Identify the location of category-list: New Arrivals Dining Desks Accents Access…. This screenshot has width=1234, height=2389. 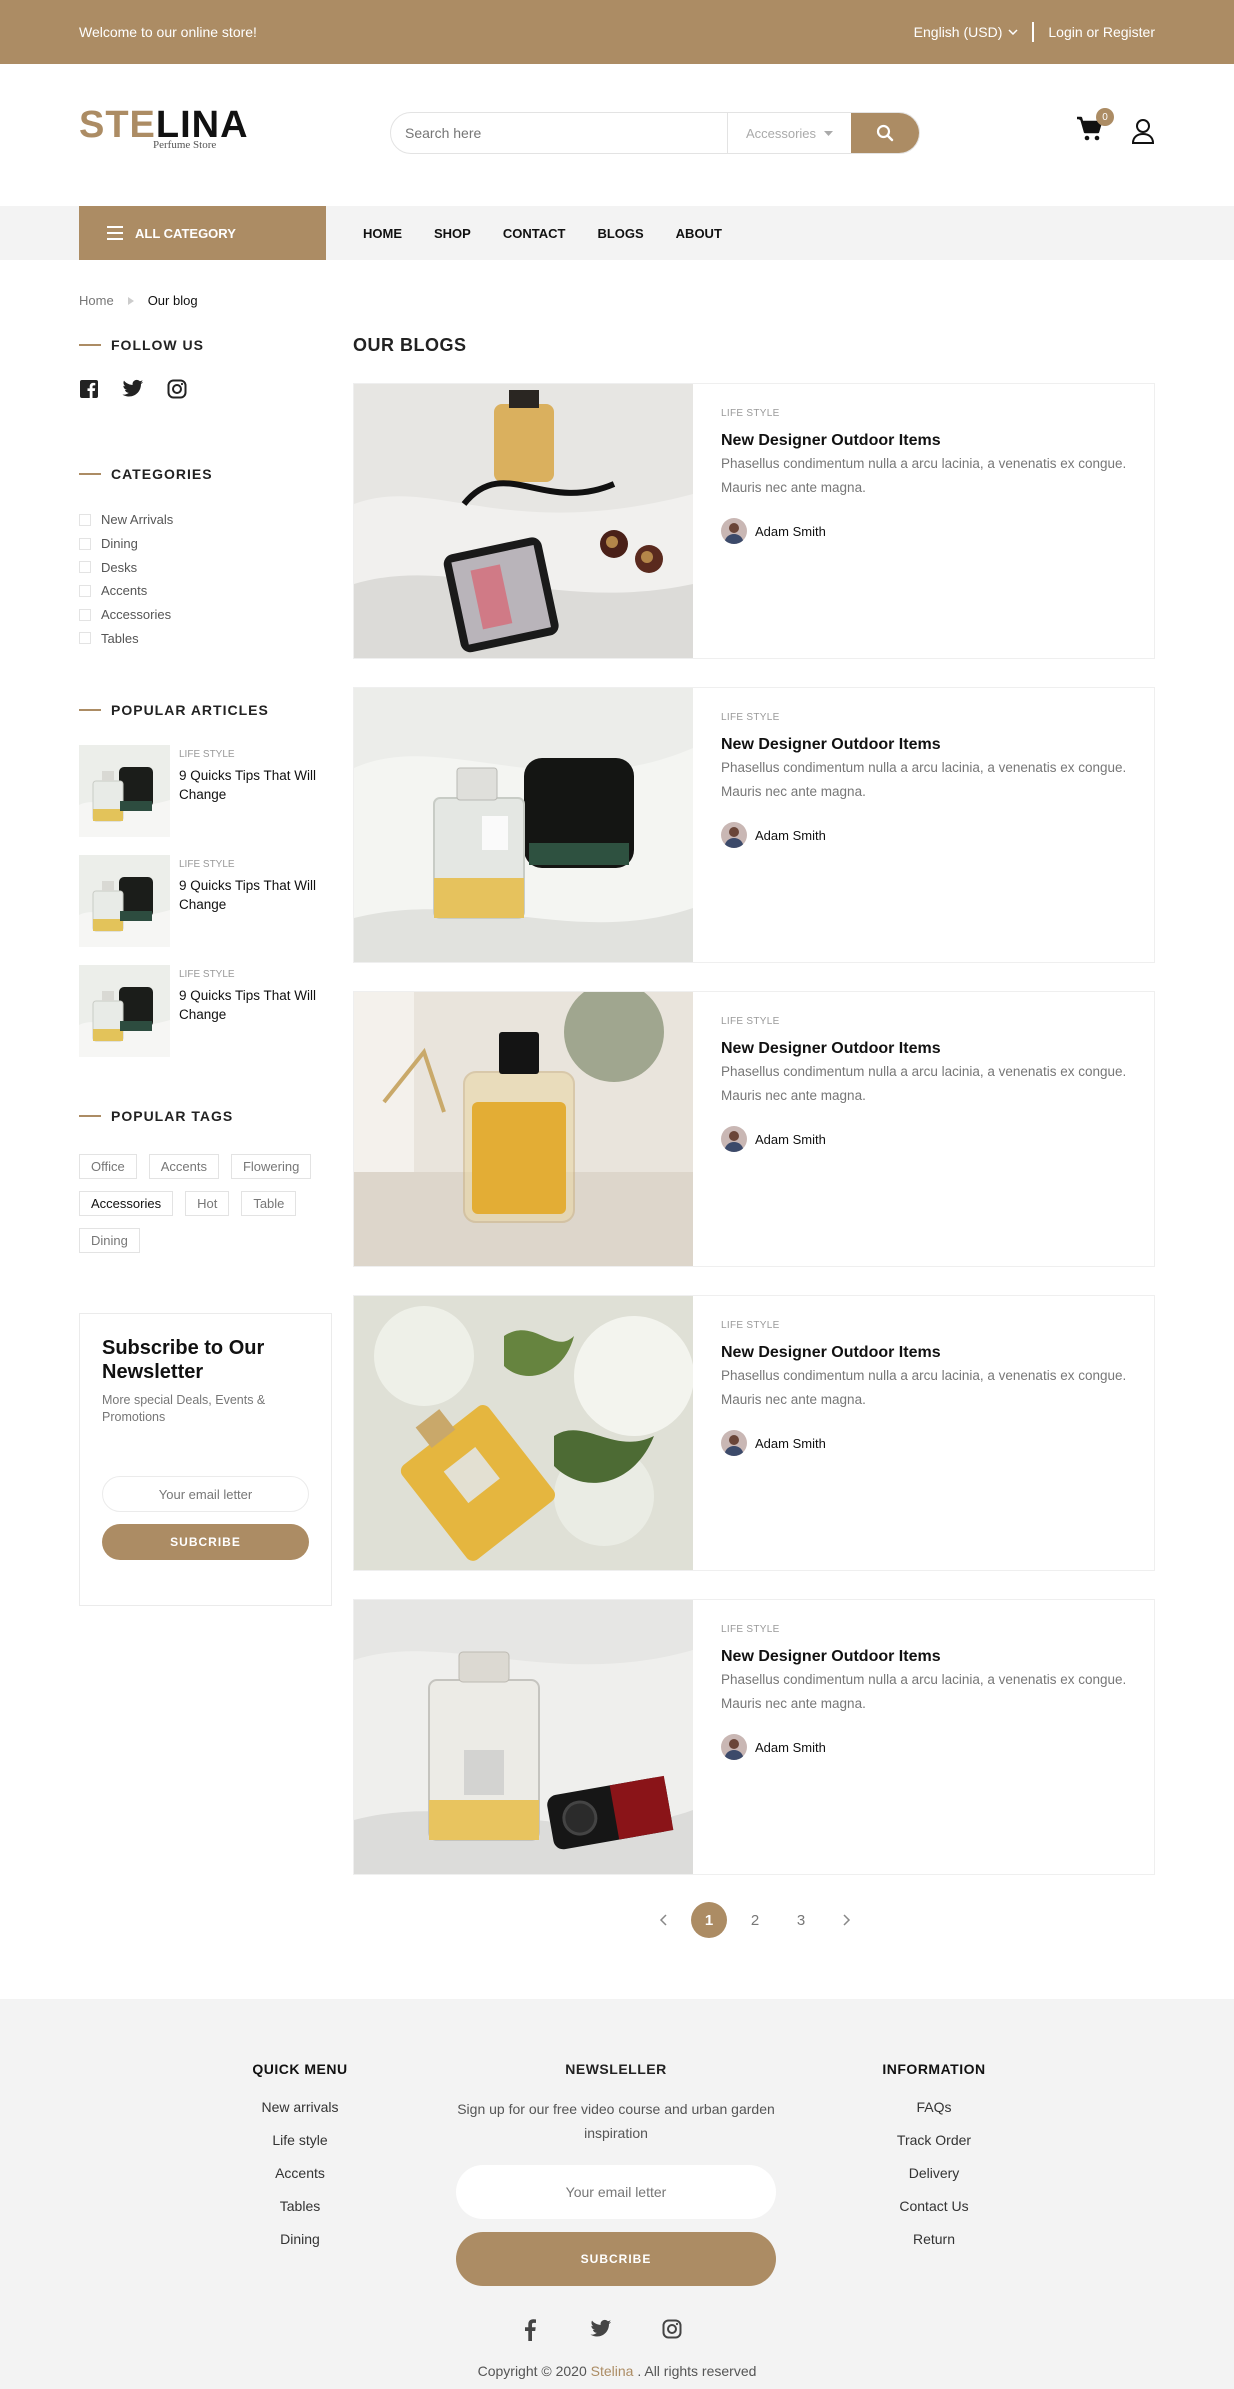
(205, 579).